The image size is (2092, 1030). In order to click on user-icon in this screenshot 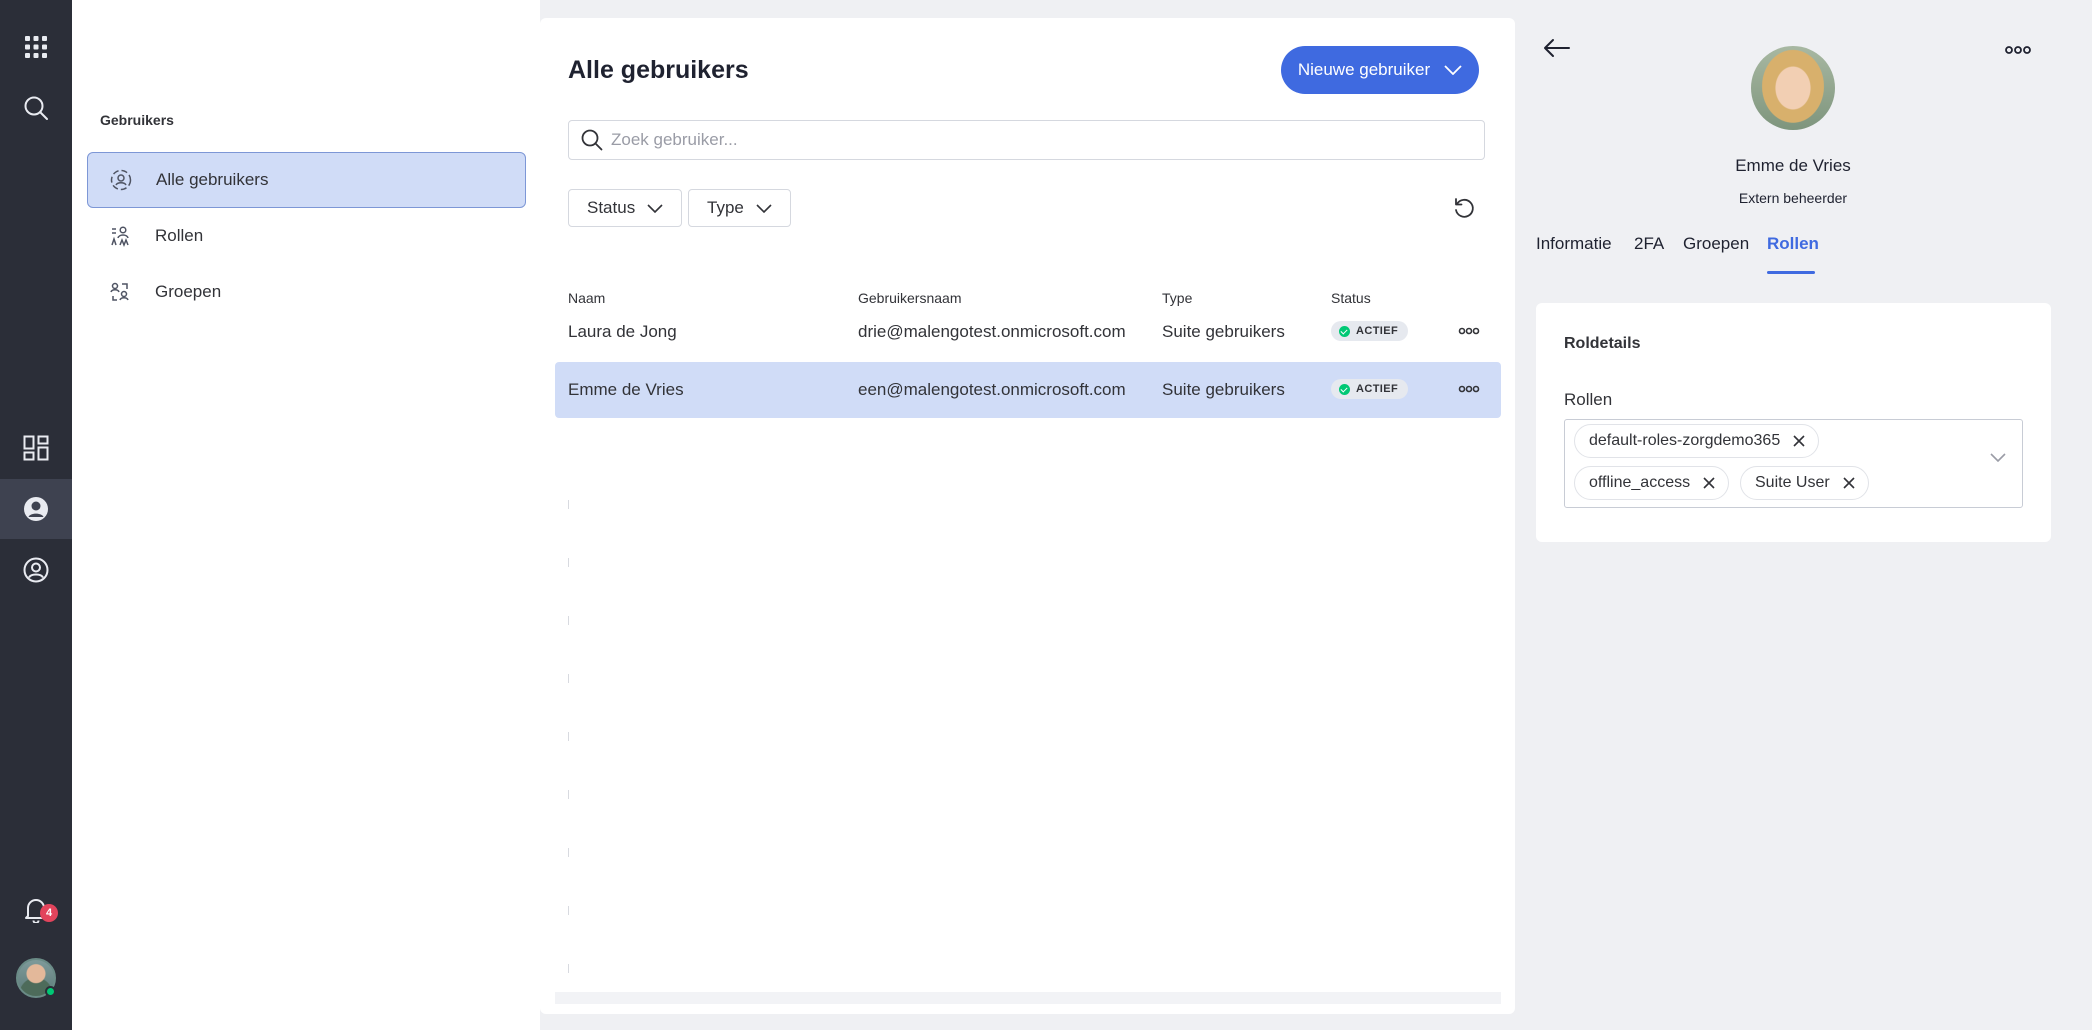, I will do `click(36, 509)`.